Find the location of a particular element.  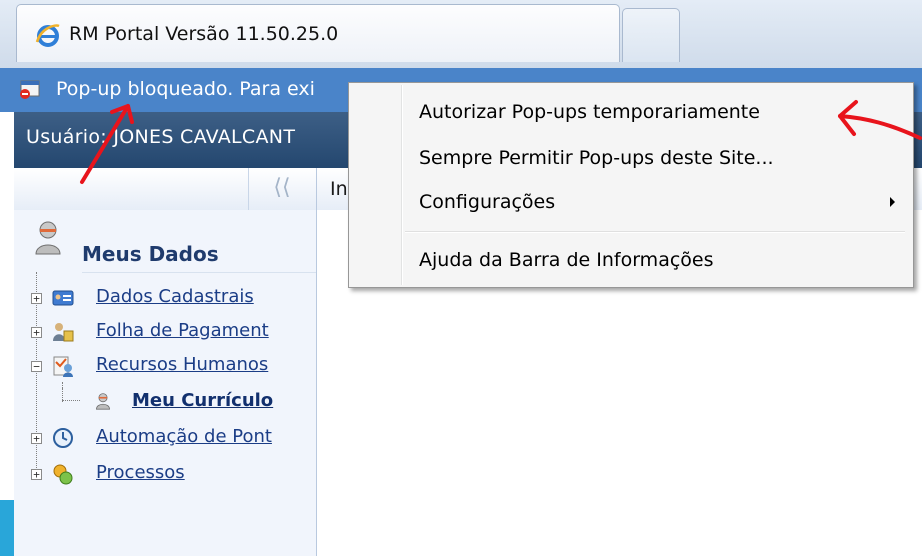

decorative-stripe is located at coordinates (7, 528).